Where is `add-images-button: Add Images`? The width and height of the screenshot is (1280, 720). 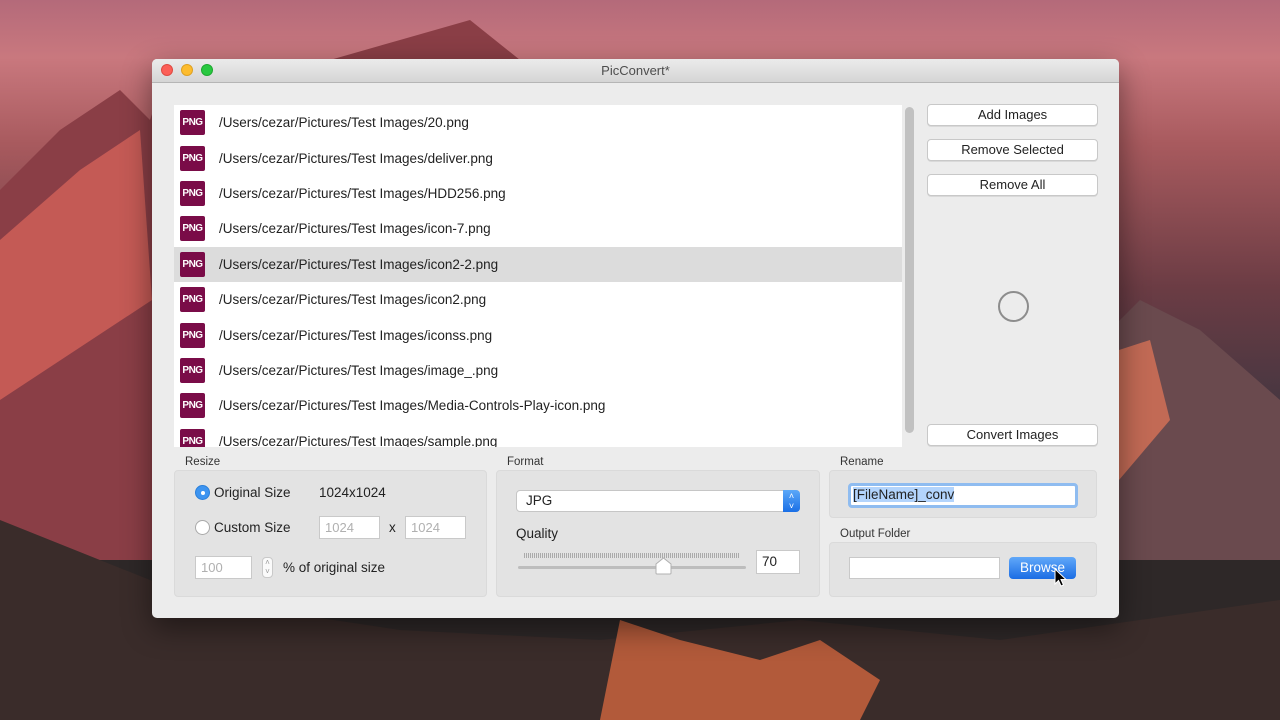
add-images-button: Add Images is located at coordinates (1012, 115).